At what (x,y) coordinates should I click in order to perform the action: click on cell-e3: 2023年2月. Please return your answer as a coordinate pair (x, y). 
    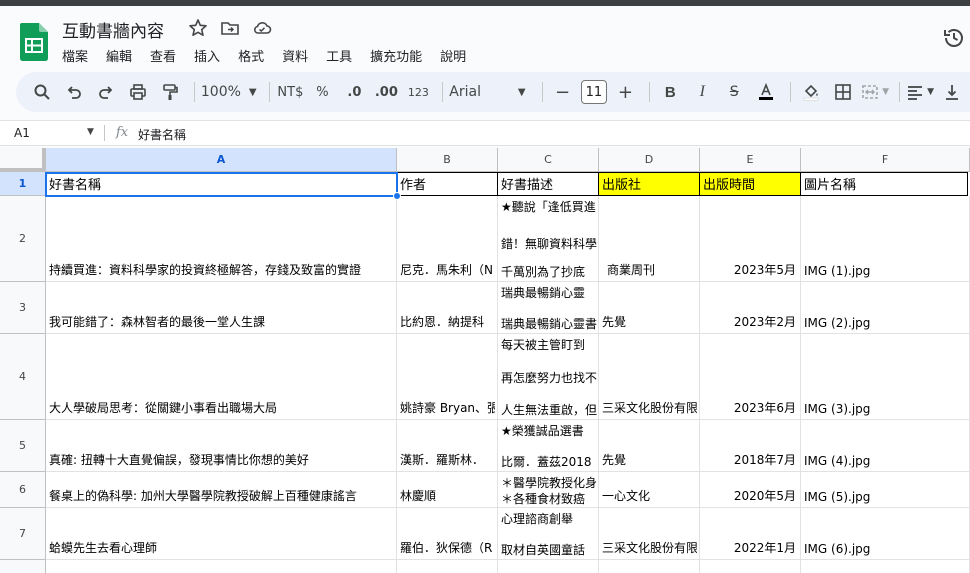
    Looking at the image, I should click on (750, 308).